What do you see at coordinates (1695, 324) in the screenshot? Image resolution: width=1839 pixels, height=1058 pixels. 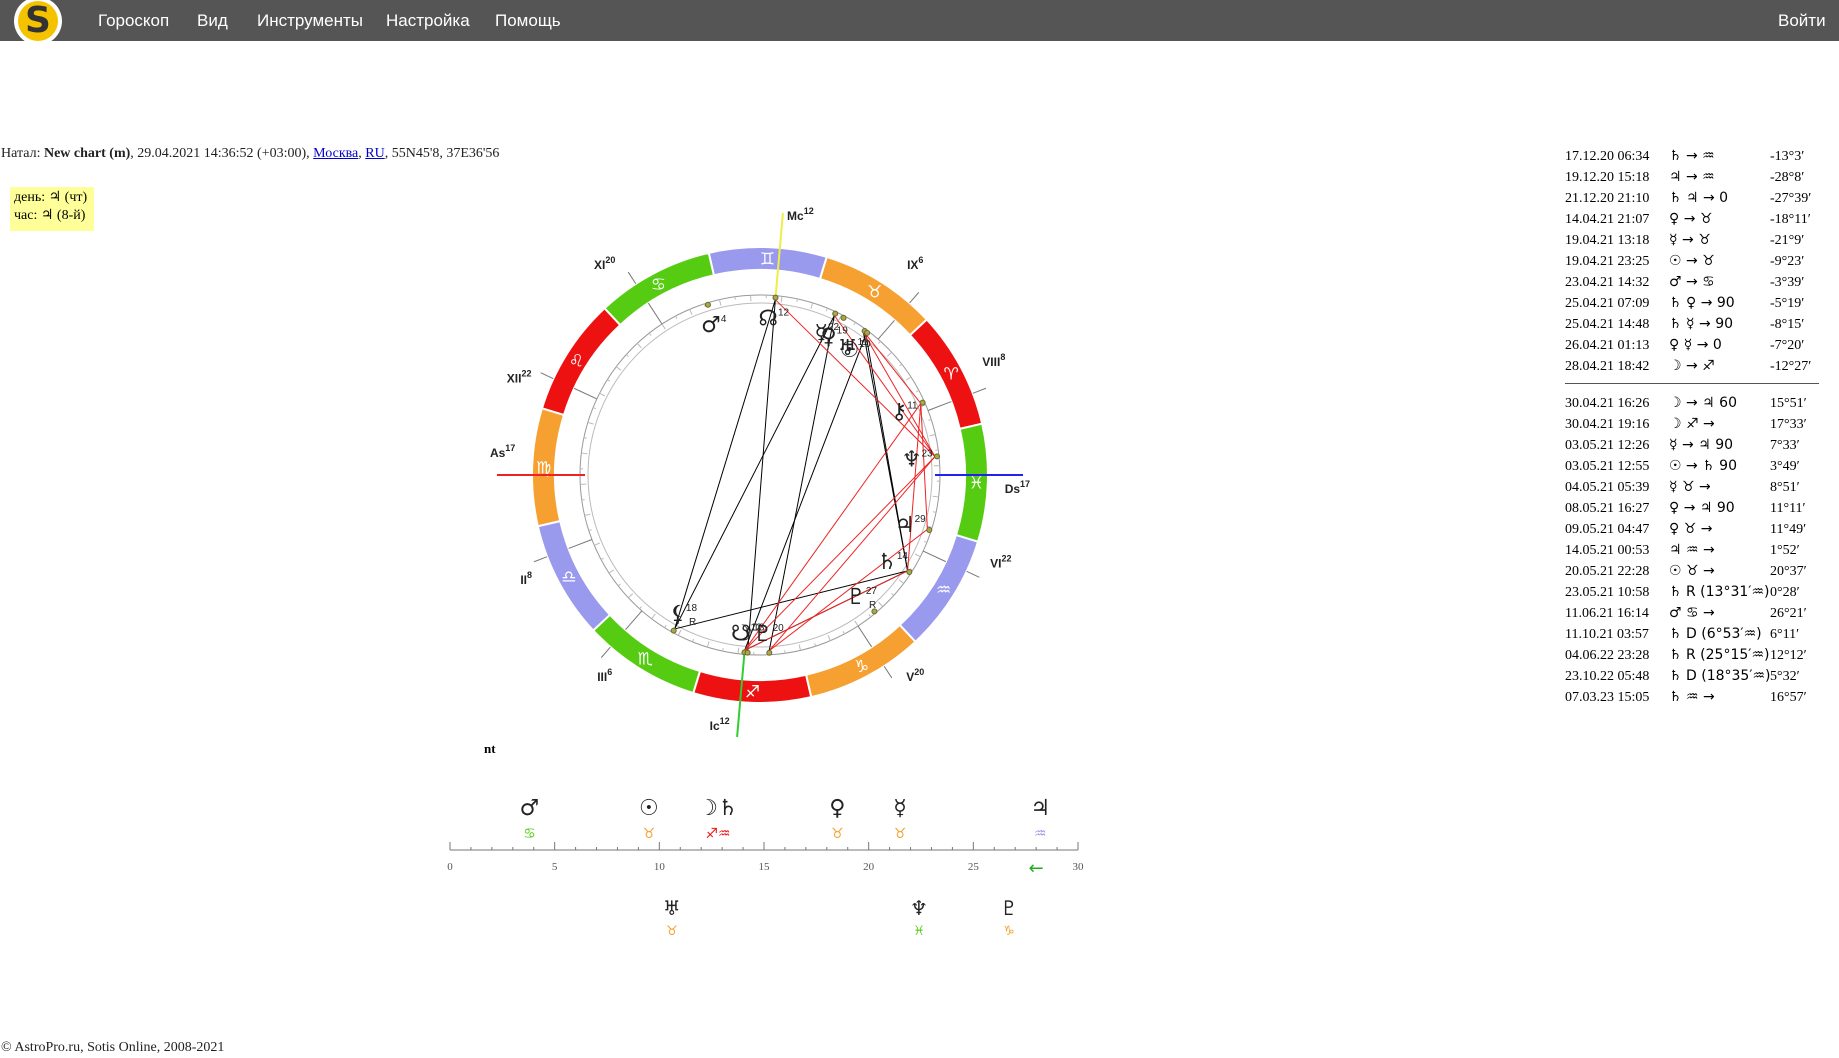 I see `event-row: 25.04.21 14:48 ♄ ☿ → 90 -8°15′` at bounding box center [1695, 324].